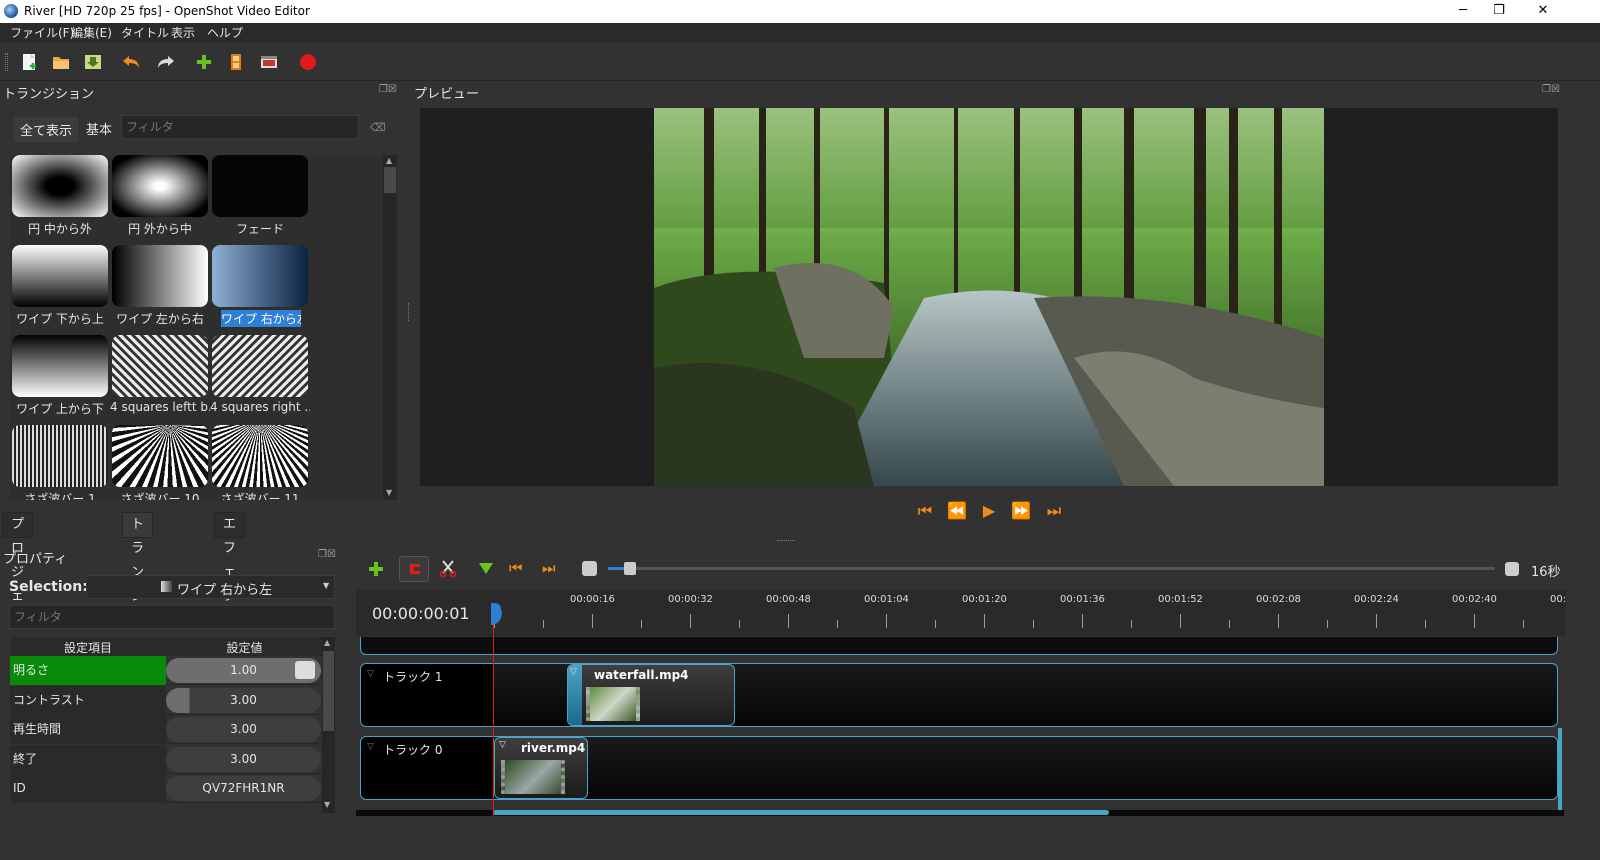 The height and width of the screenshot is (860, 1600). Describe the element at coordinates (260, 186) in the screenshot. I see `transition-thumb-fade` at that location.